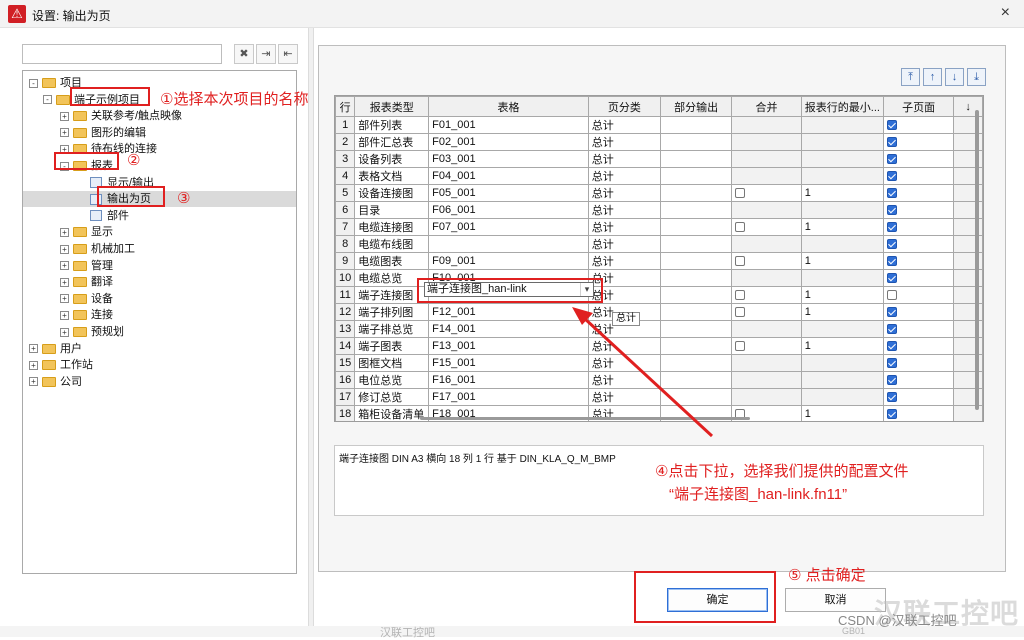 Image resolution: width=1024 pixels, height=640 pixels. What do you see at coordinates (392, 193) in the screenshot?
I see `report-type-cell: 设备连接图` at bounding box center [392, 193].